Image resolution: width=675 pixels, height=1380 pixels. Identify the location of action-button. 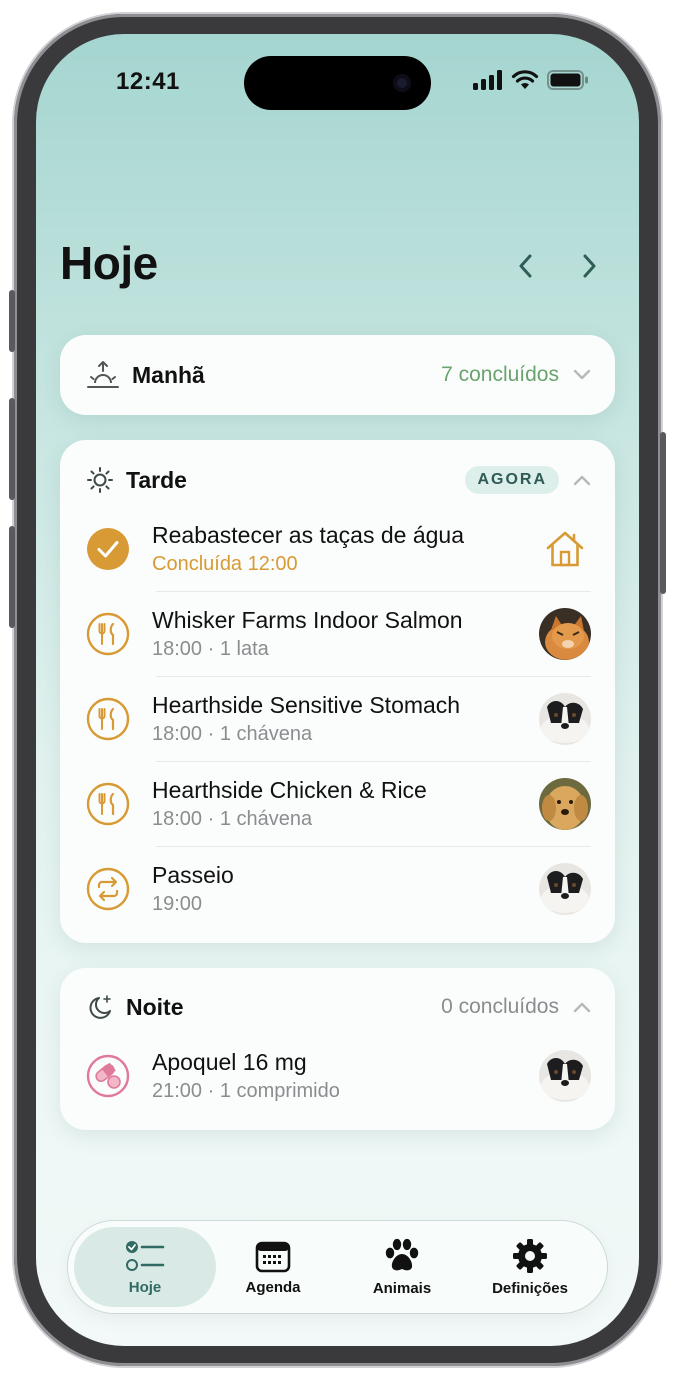
(12, 321).